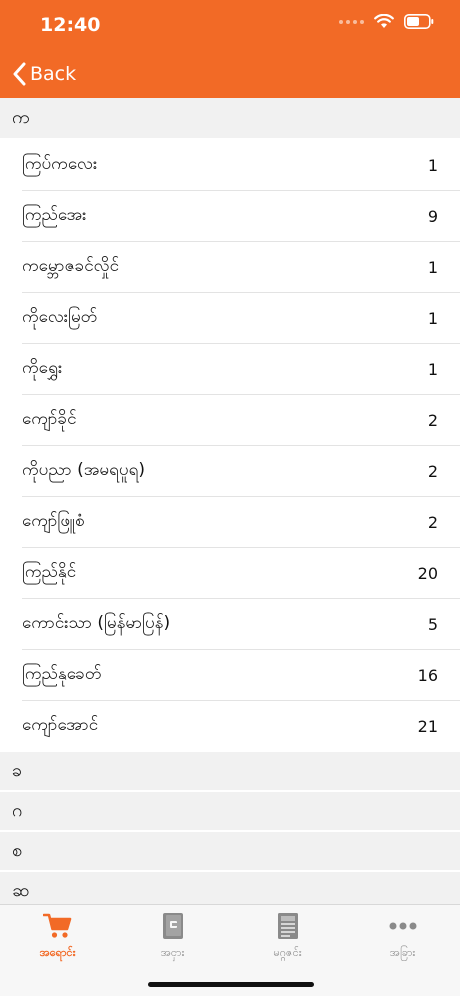  I want to click on author-name: ကိုပညာ (အမရပူရ), so click(83, 469).